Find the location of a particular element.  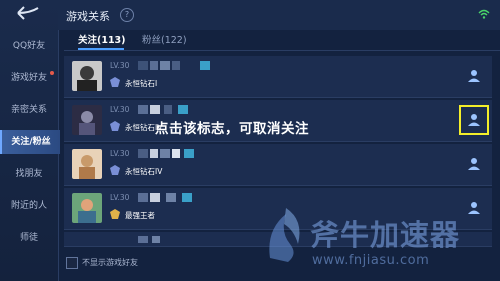

help-icon: ? is located at coordinates (127, 15).